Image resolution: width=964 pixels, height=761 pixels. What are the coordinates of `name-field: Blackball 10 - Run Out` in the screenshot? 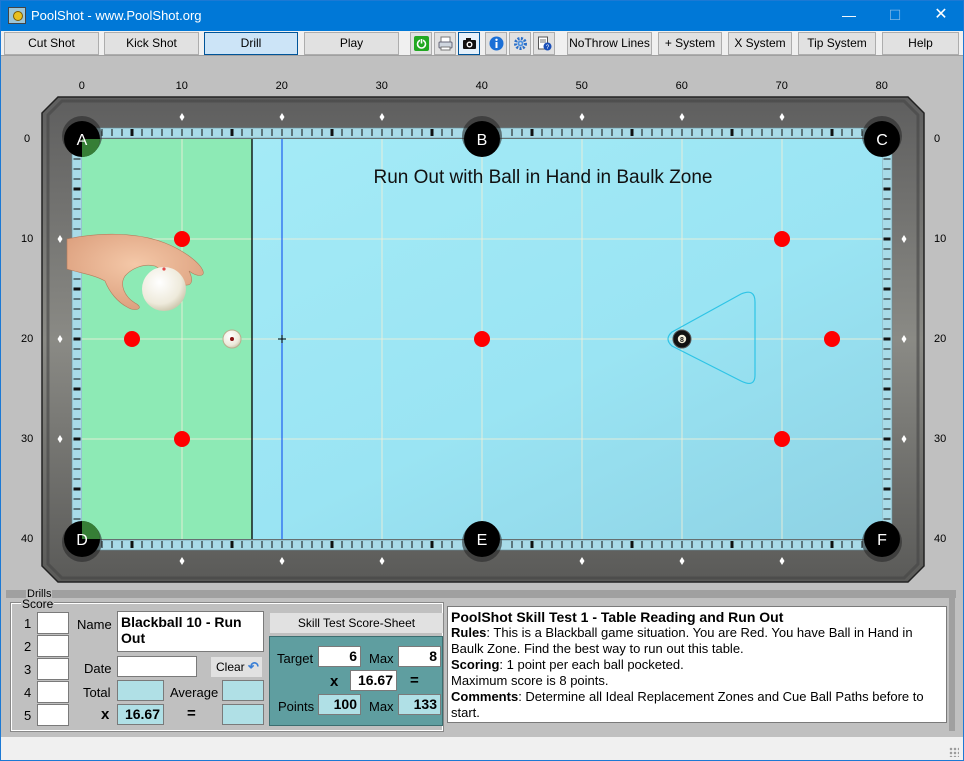 It's located at (190, 631).